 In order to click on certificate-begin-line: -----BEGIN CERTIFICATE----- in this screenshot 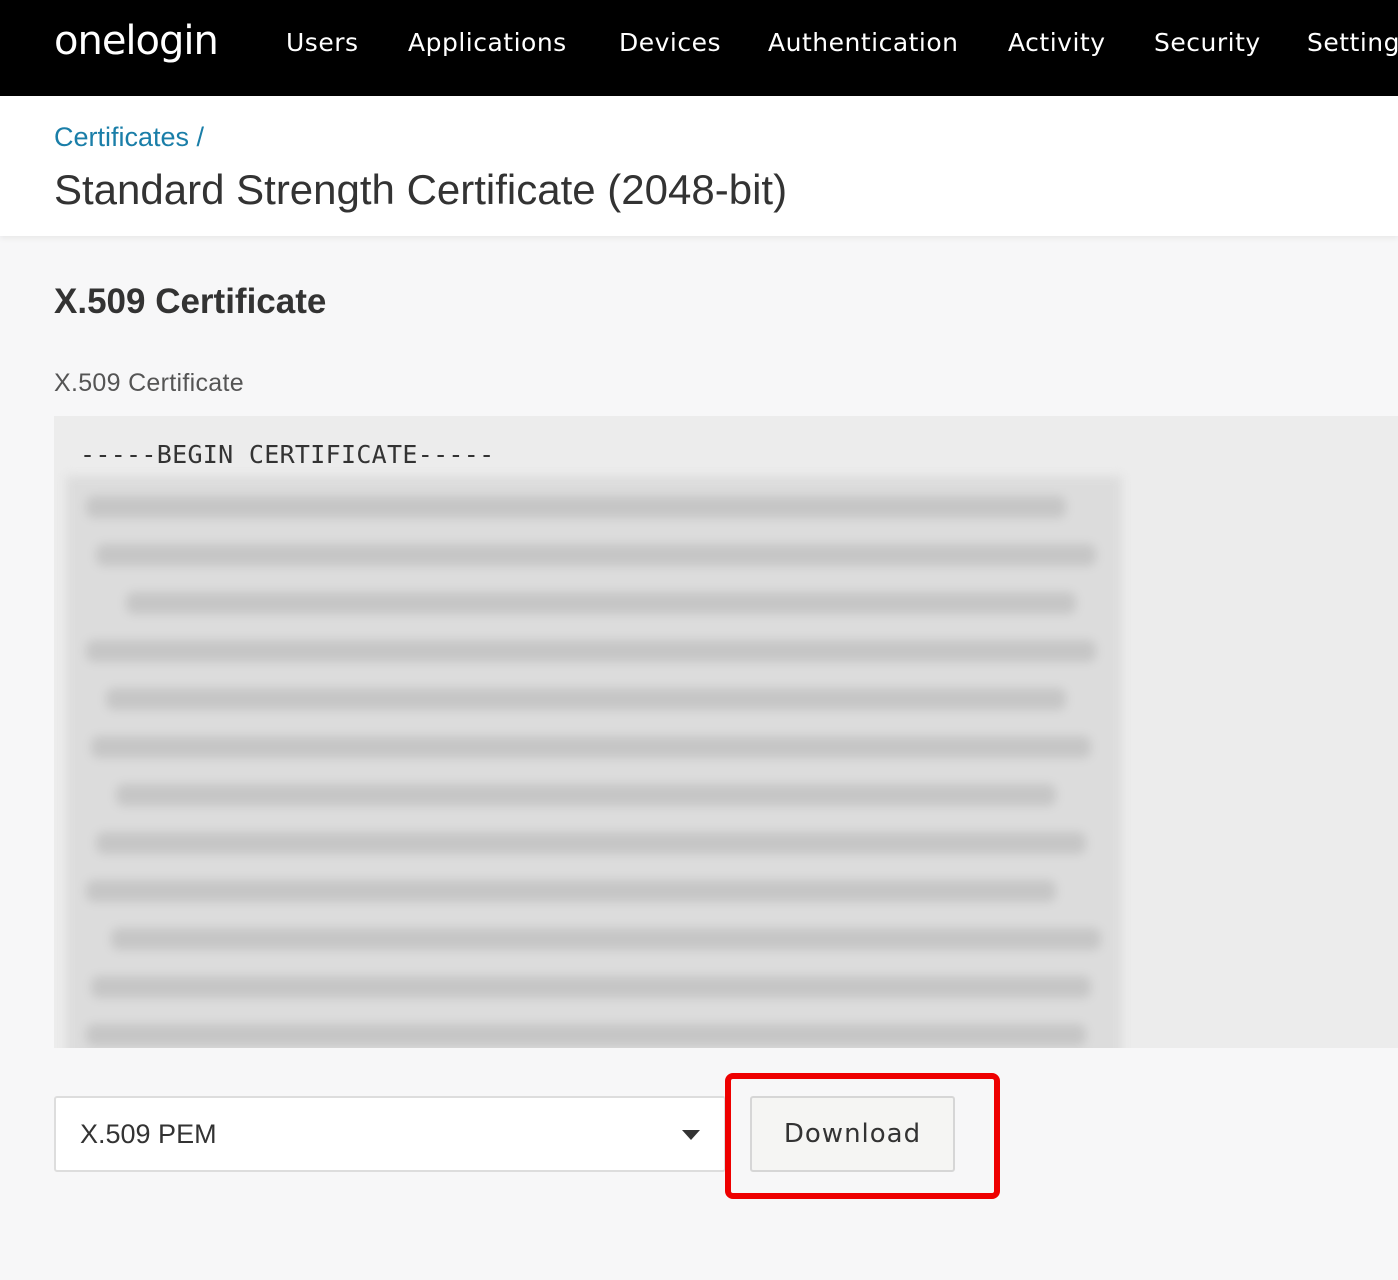, I will do `click(287, 454)`.